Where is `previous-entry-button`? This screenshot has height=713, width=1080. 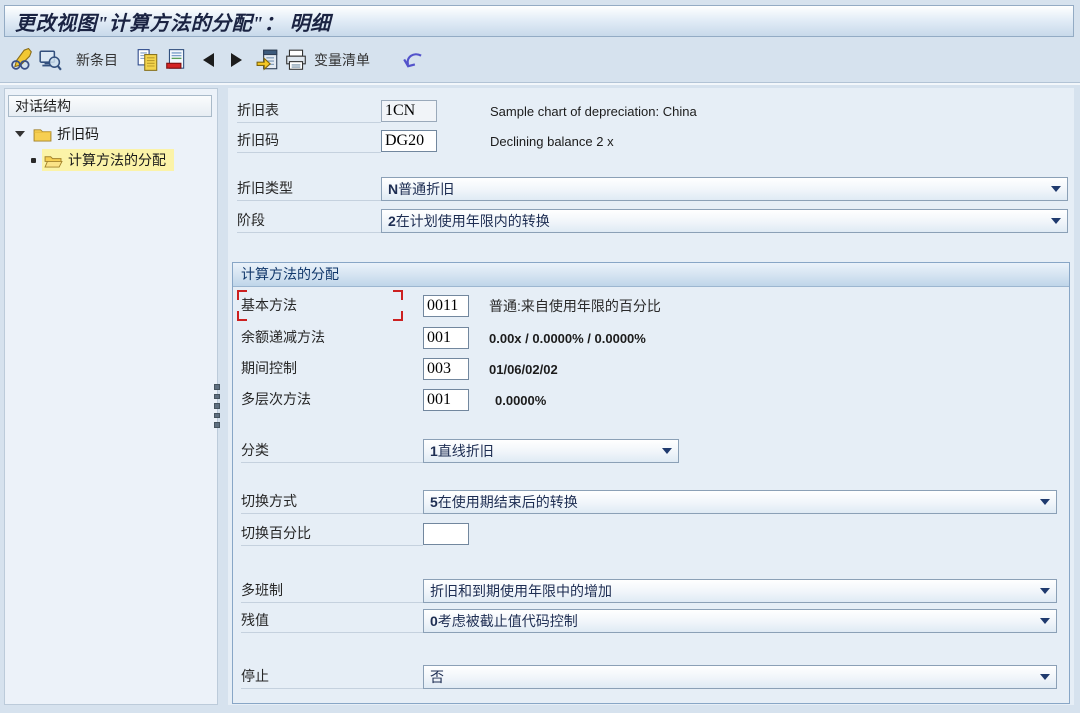
previous-entry-button is located at coordinates (208, 60).